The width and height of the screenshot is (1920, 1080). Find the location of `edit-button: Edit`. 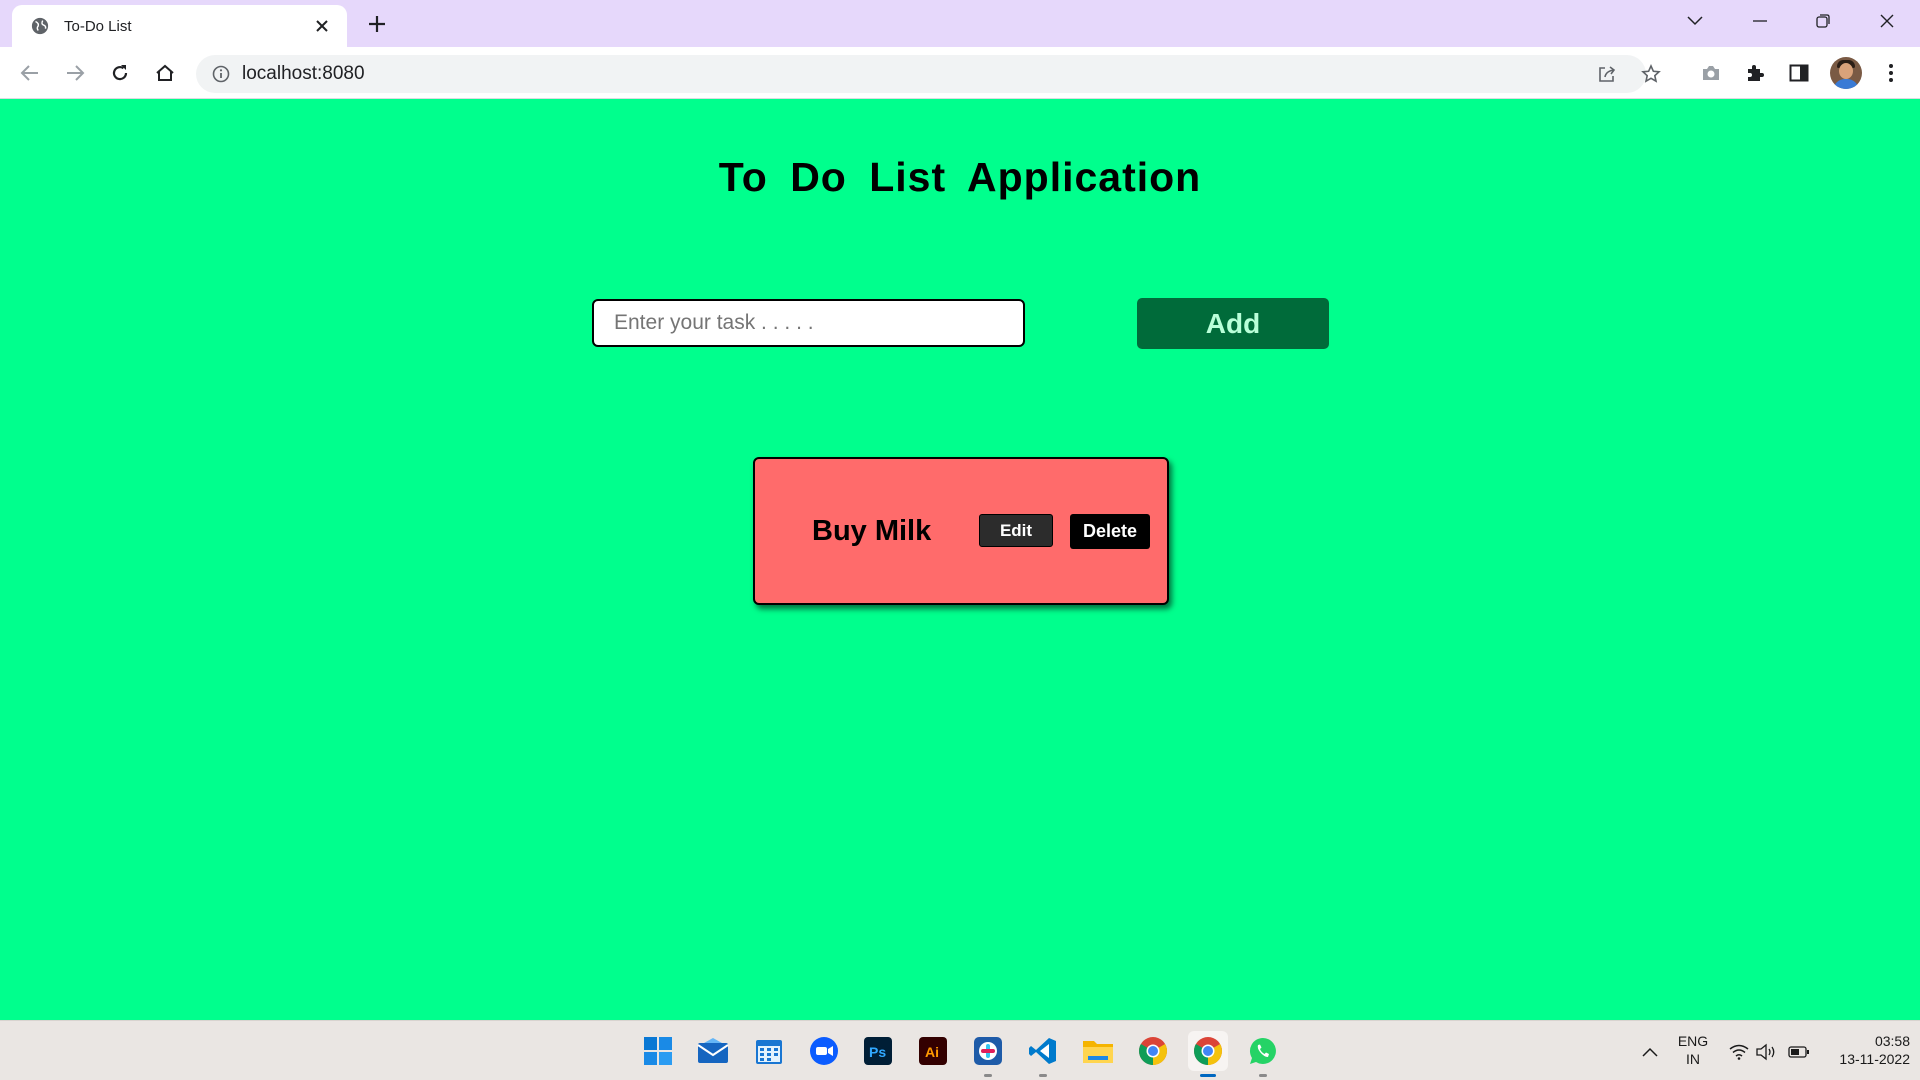

edit-button: Edit is located at coordinates (1016, 530).